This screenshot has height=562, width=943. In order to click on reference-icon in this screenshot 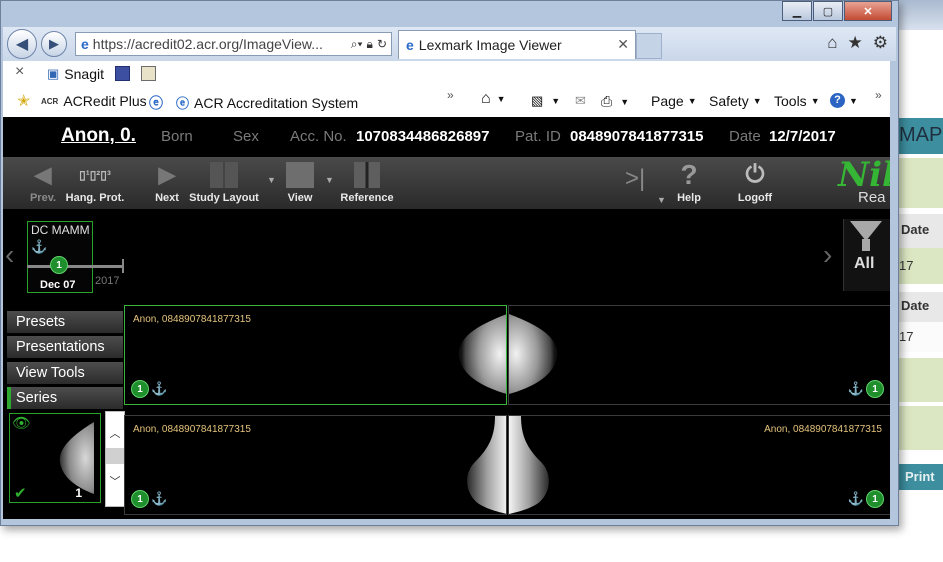, I will do `click(367, 174)`.